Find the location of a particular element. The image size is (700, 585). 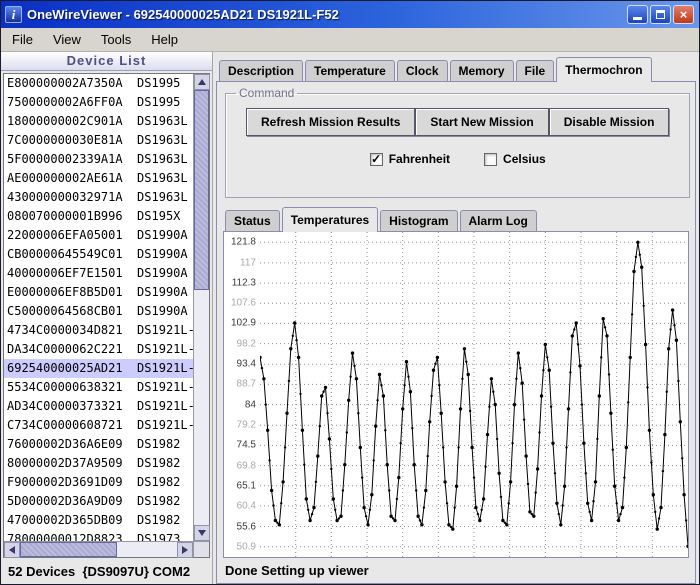

celsius-checkbox-label: Celsius is located at coordinates (524, 159).